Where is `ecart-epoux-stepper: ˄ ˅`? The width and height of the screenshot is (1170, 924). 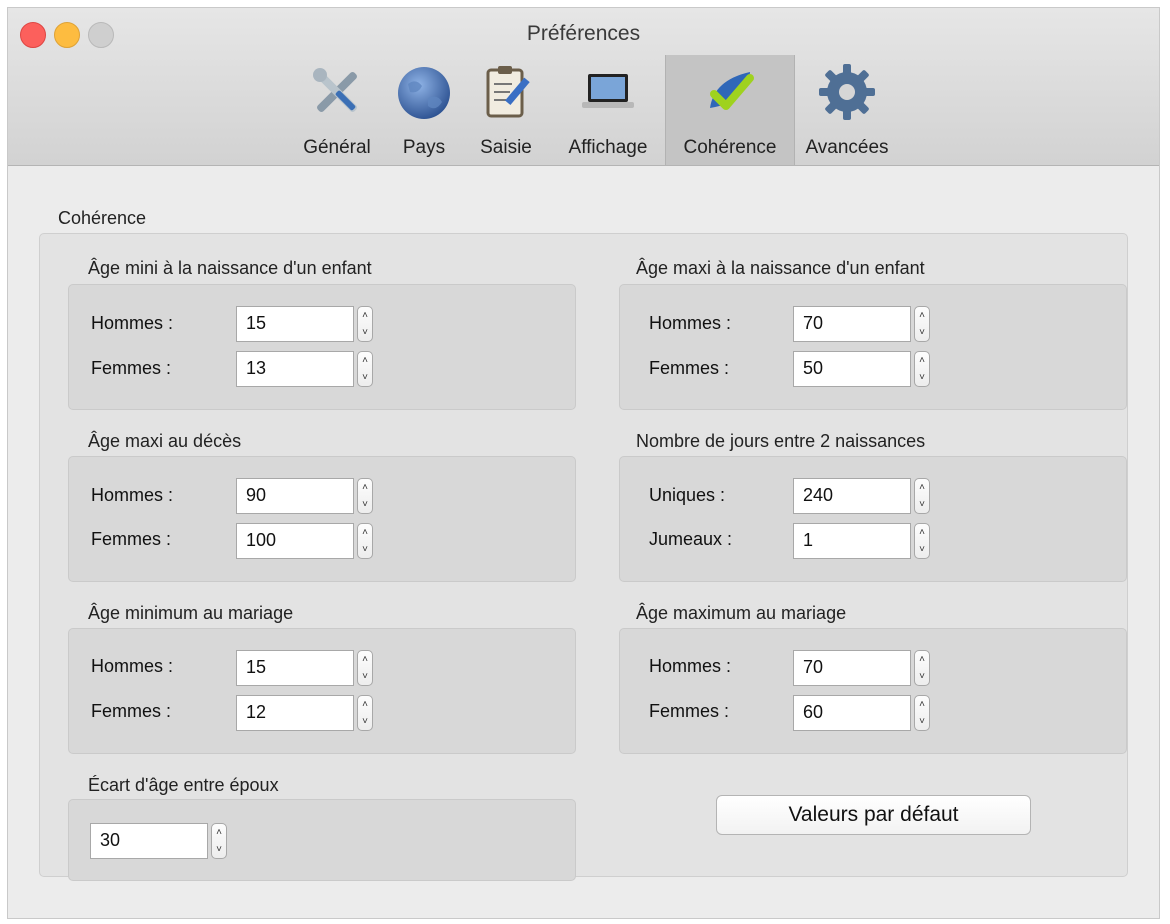 ecart-epoux-stepper: ˄ ˅ is located at coordinates (219, 841).